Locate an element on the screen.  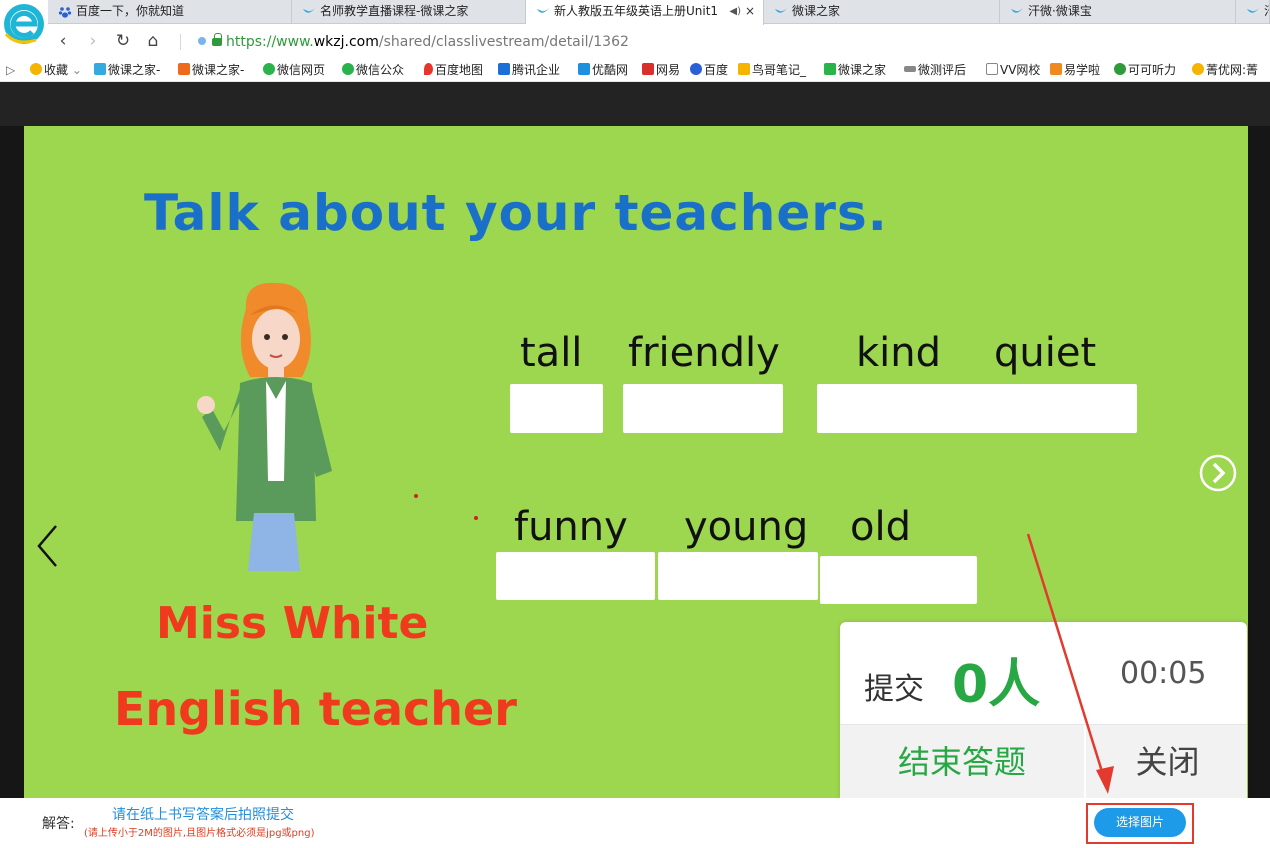
word-quiet: quiet is located at coordinates (1045, 353).